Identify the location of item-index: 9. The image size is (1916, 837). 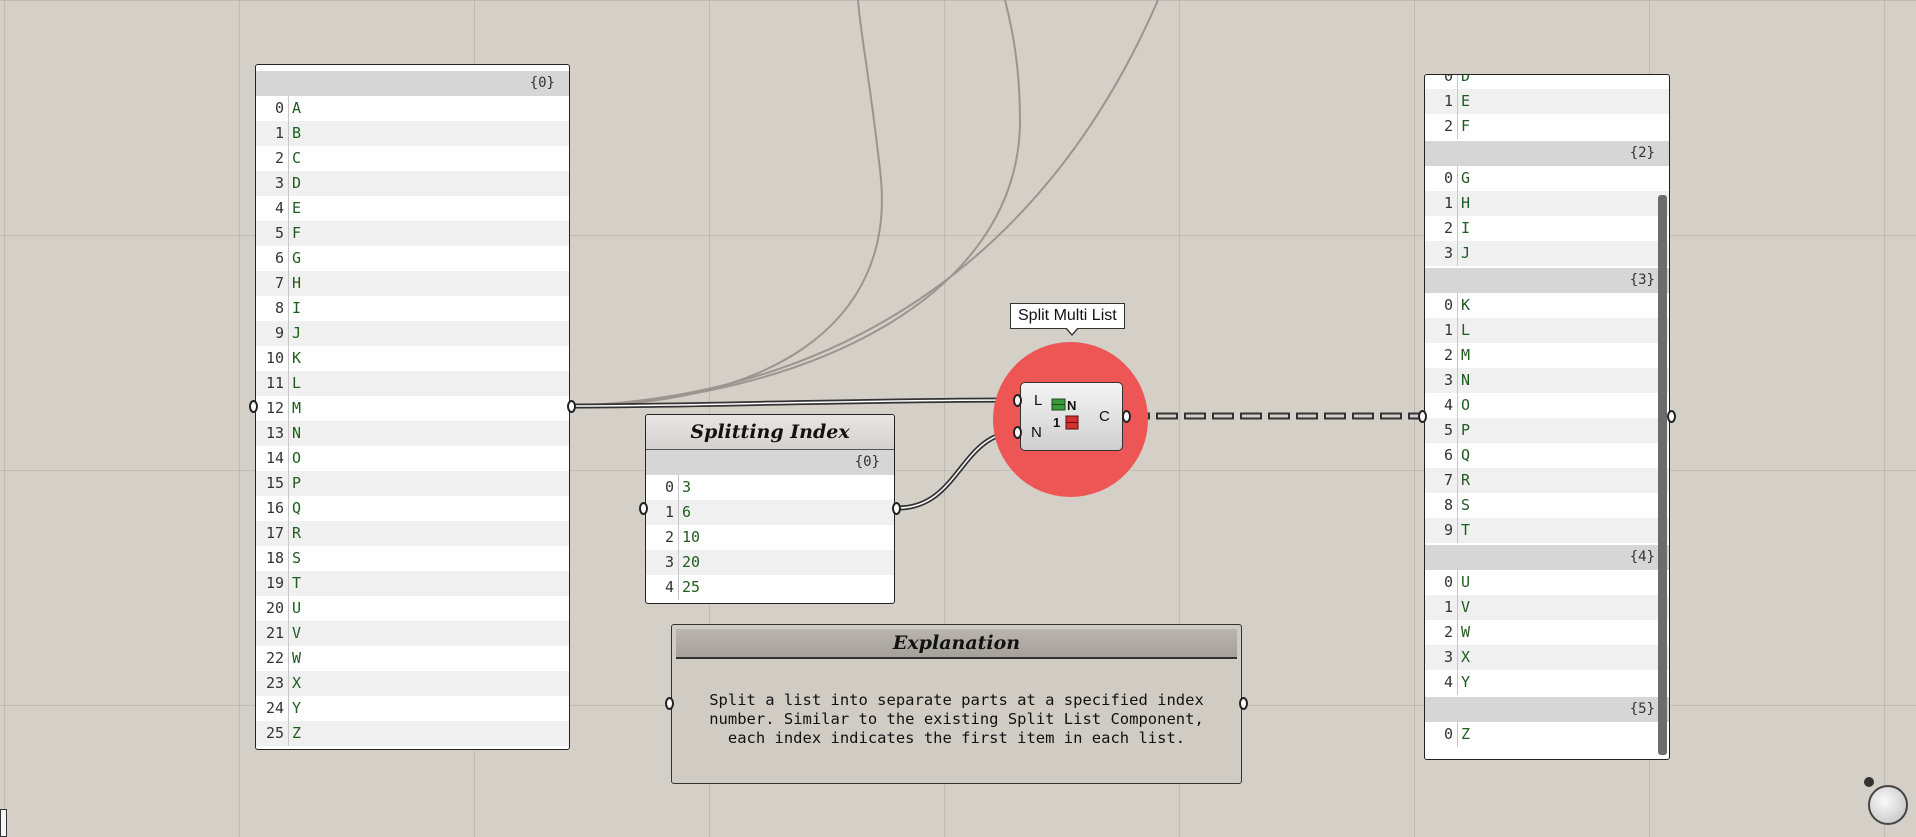
(279, 333).